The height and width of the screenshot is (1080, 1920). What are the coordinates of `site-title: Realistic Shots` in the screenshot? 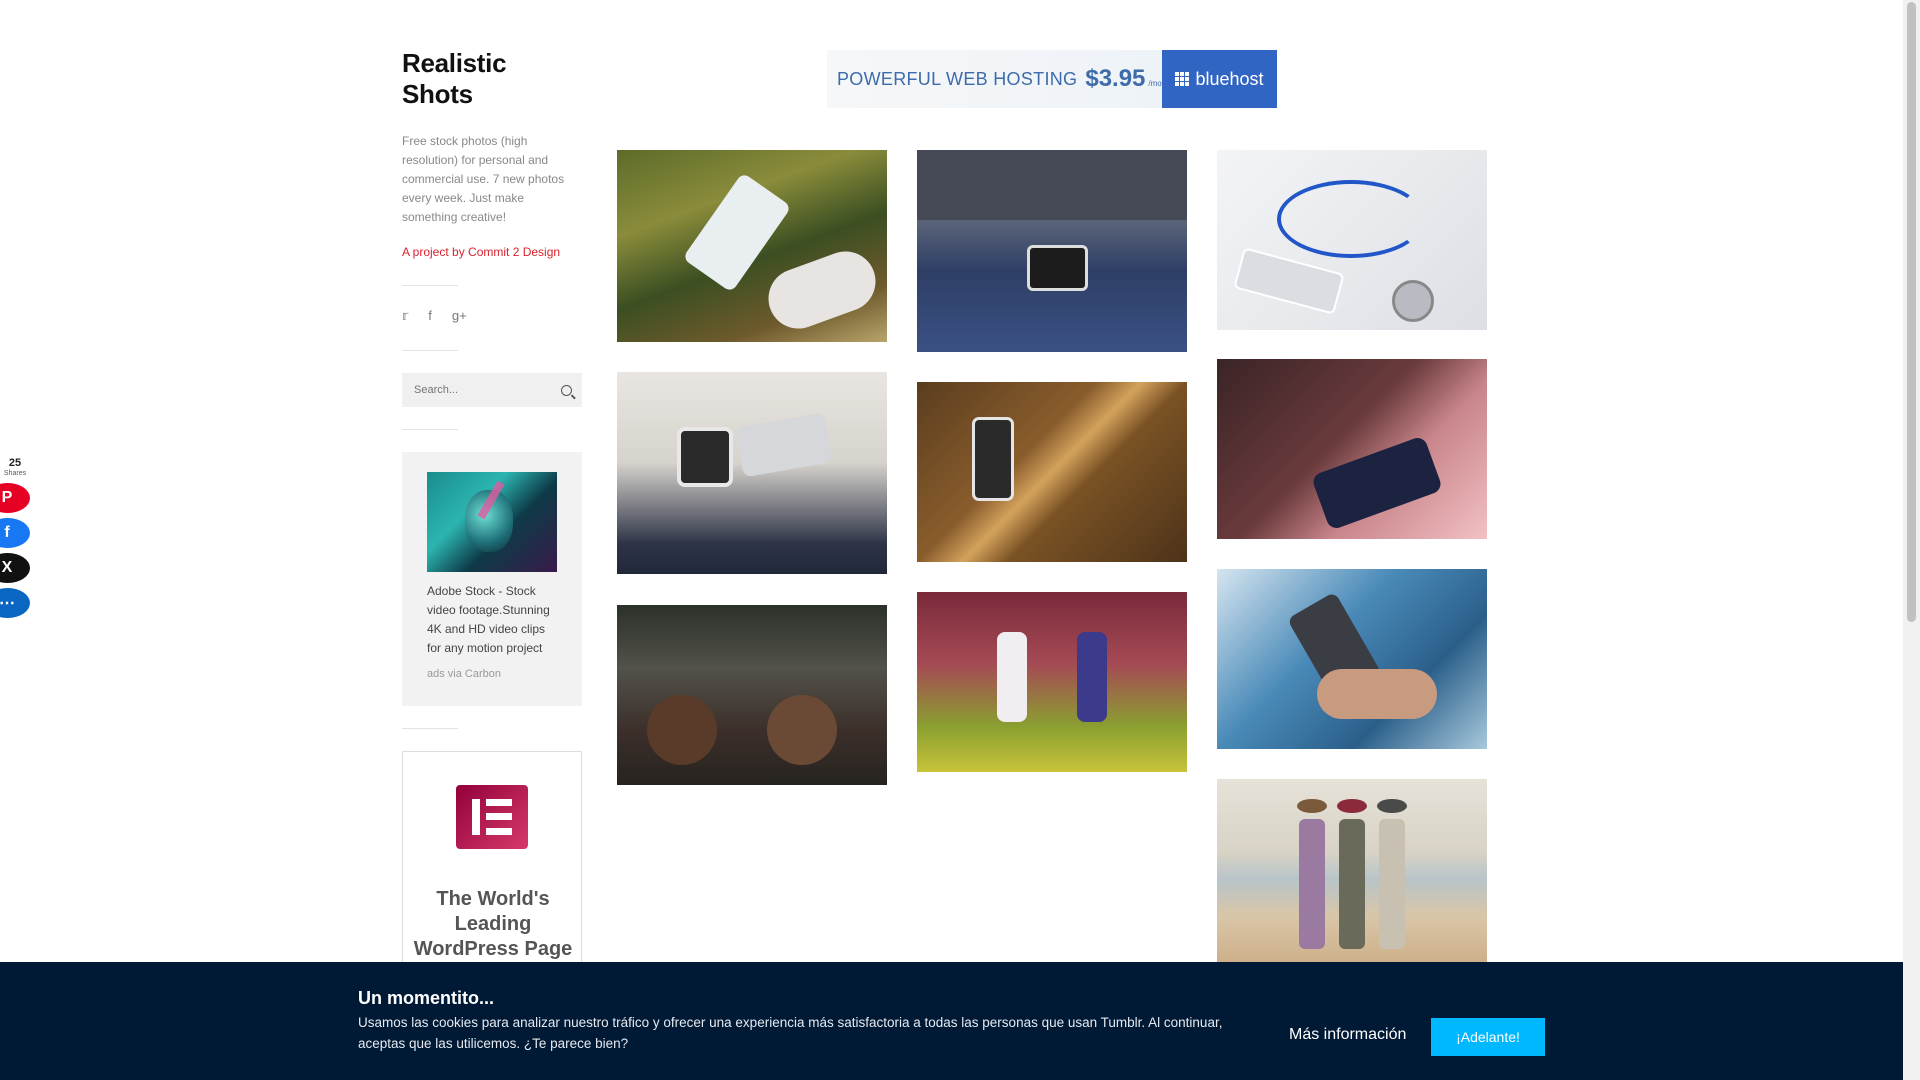 It's located at (492, 79).